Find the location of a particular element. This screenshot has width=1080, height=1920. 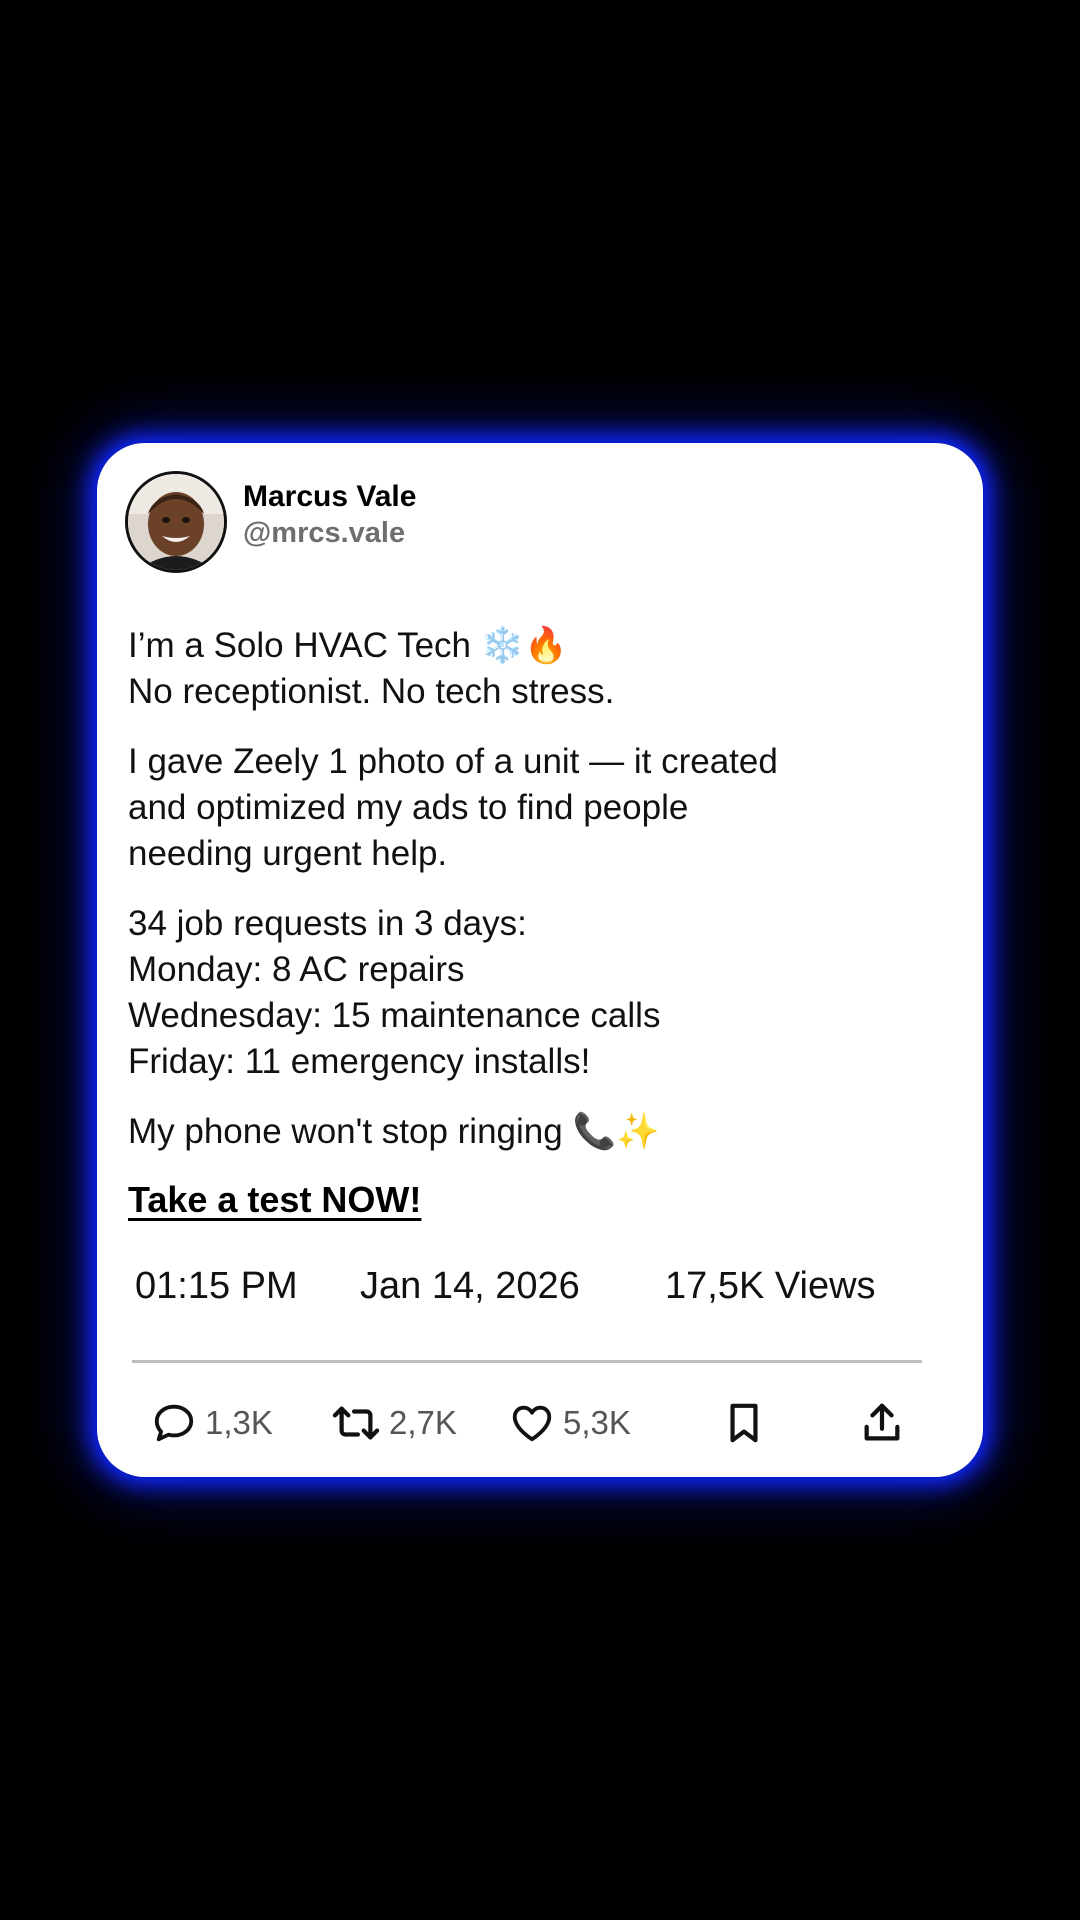

post-line: No receptionist. No tech stress. is located at coordinates (371, 691).